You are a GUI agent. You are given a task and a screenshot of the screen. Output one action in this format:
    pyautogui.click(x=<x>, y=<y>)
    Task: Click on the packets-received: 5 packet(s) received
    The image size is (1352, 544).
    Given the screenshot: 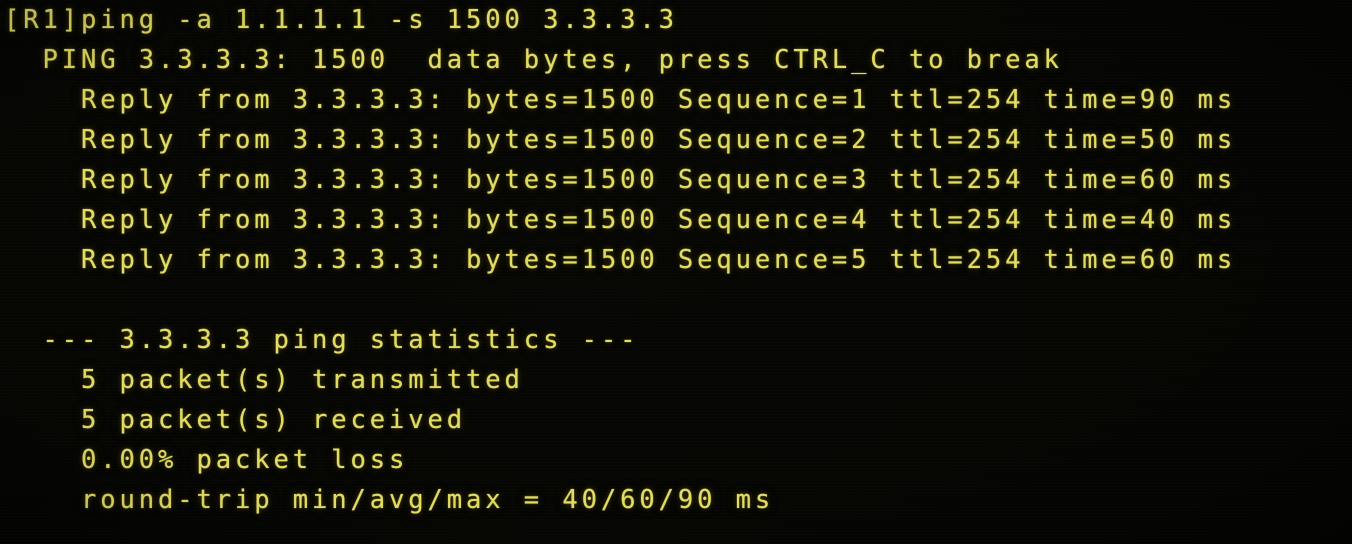 What is the action you would take?
    pyautogui.click(x=235, y=420)
    